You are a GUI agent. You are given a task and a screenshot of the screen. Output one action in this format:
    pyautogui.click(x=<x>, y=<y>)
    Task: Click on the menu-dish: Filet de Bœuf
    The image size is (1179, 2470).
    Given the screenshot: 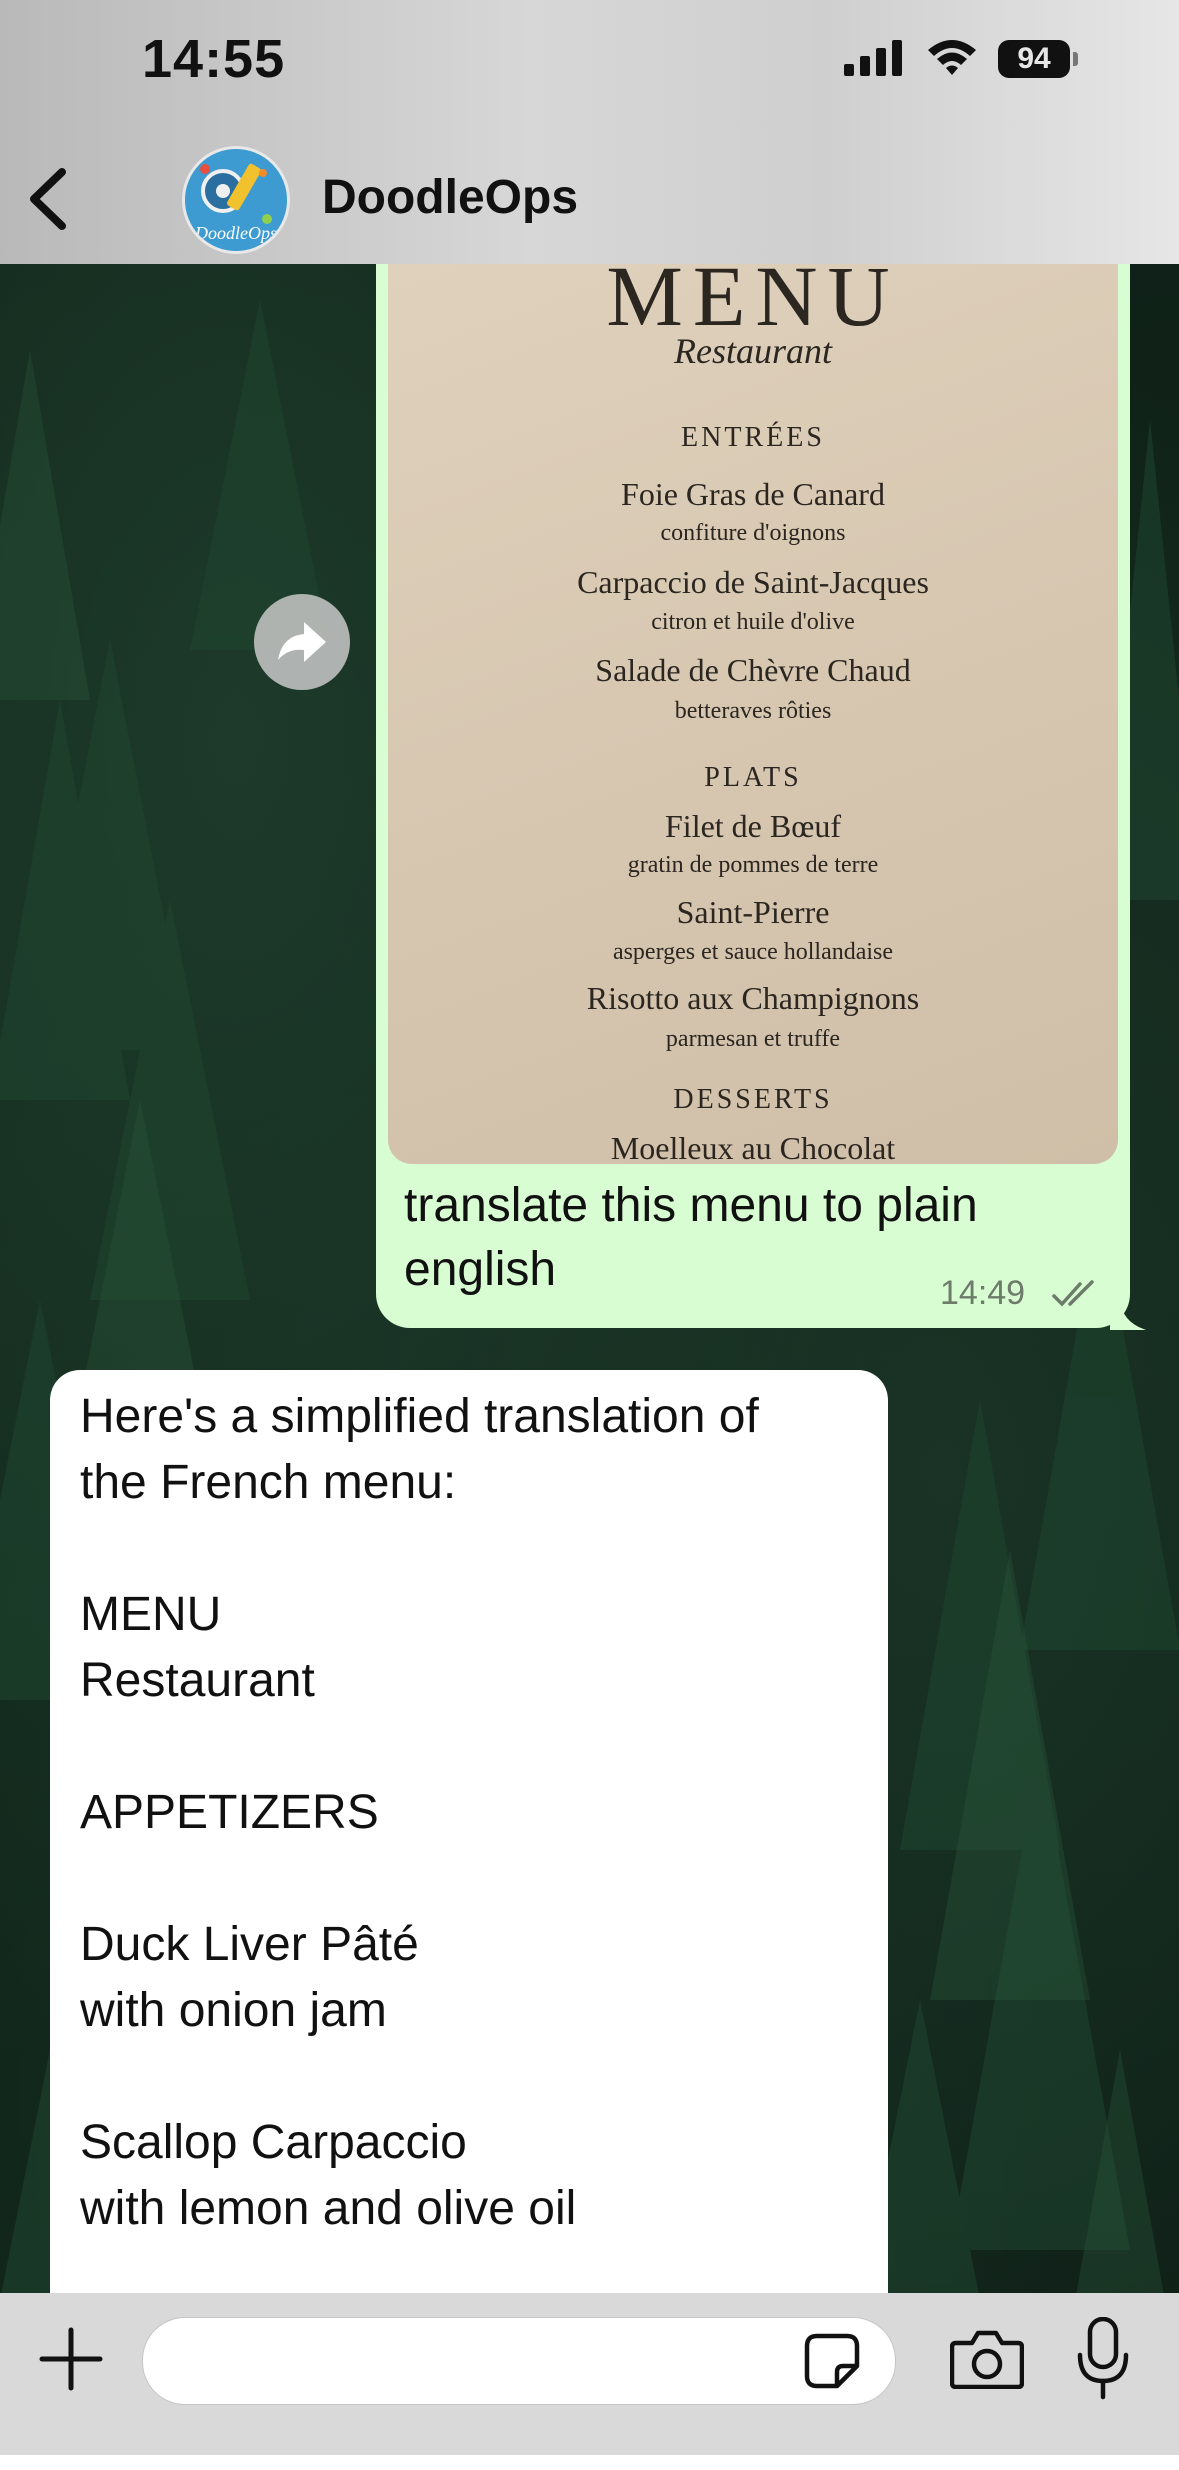 What is the action you would take?
    pyautogui.click(x=753, y=826)
    